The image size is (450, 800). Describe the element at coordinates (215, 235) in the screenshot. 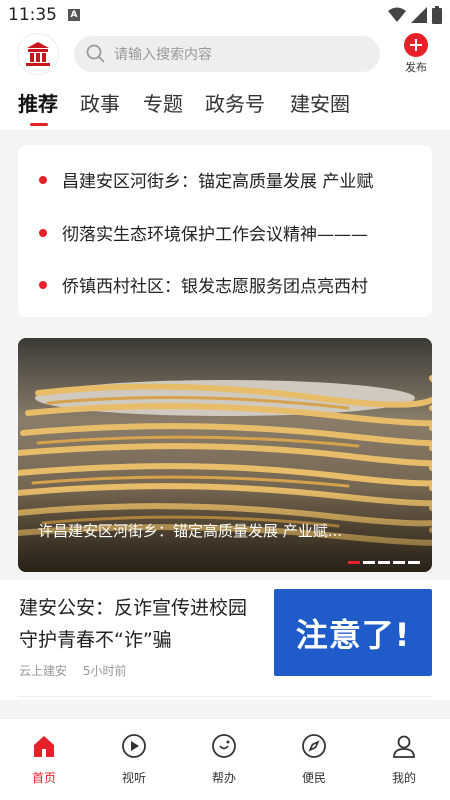

I see `headline-text: 彻落实生态环境保护工作会议精神———` at that location.